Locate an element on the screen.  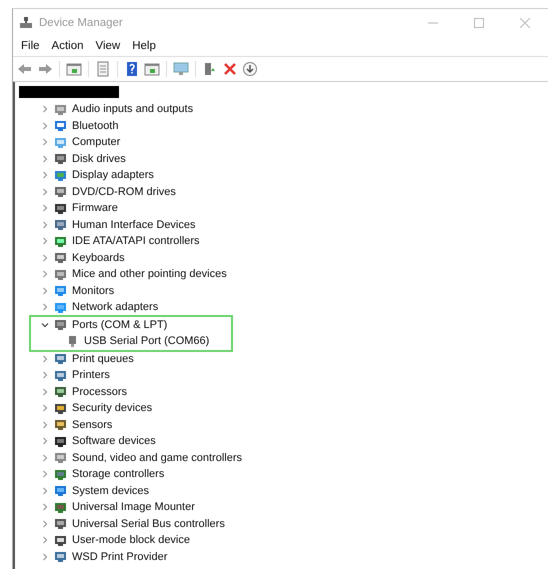
maximize-icon is located at coordinates (479, 23).